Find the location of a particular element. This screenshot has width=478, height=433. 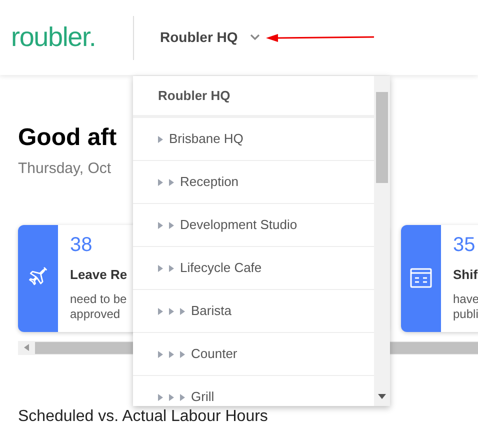

item-label: Lifecycle Cafe is located at coordinates (221, 268).